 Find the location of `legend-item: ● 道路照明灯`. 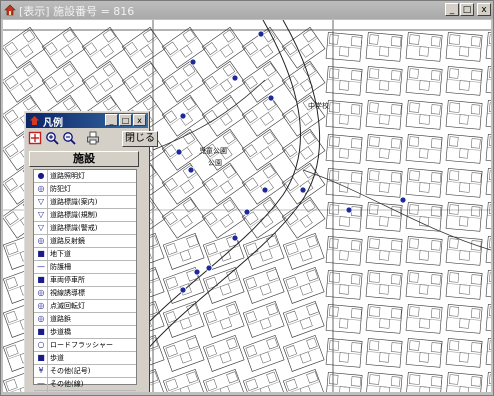

legend-item: ● 道路照明灯 is located at coordinates (85, 176).